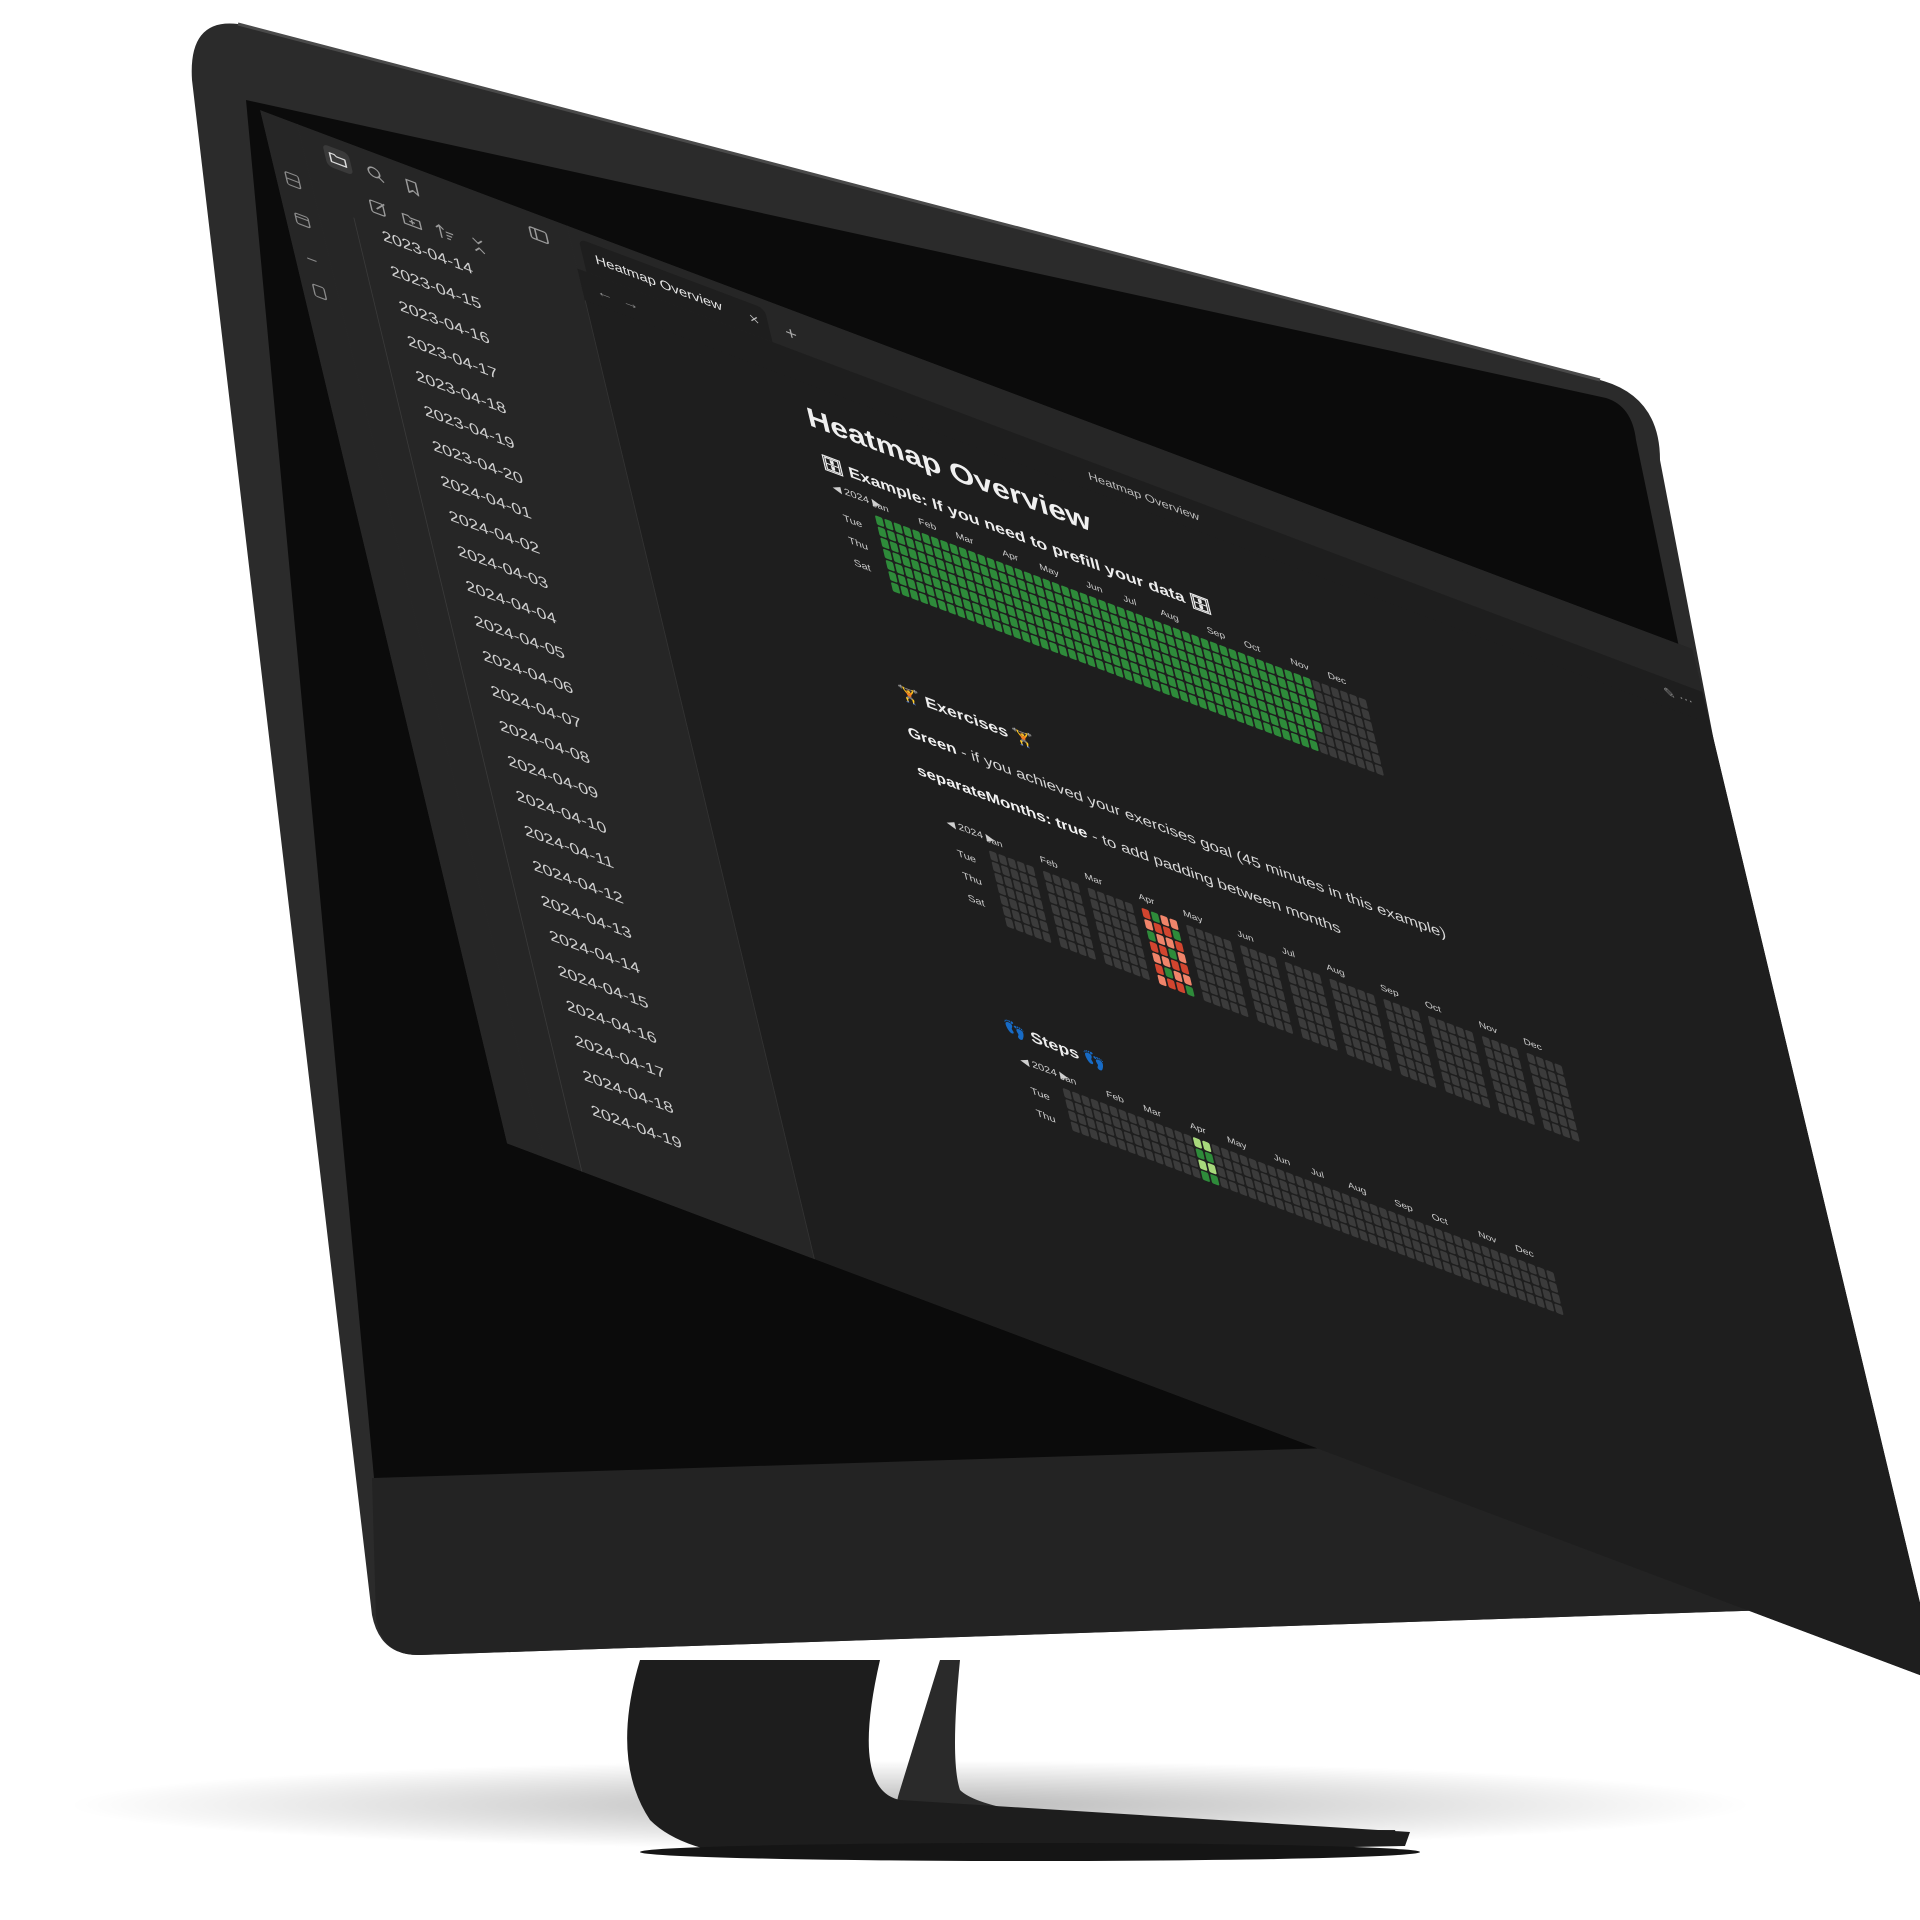 Image resolution: width=1920 pixels, height=1920 pixels. Describe the element at coordinates (293, 180) in the screenshot. I see `graph-view-icon` at that location.